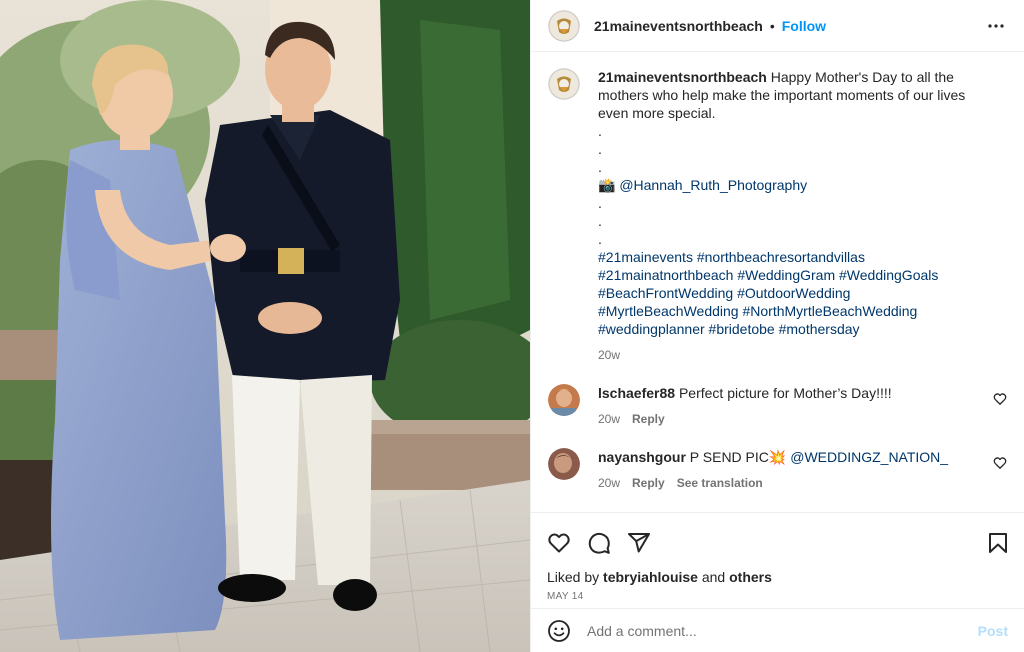 This screenshot has width=1024, height=652. What do you see at coordinates (564, 25) in the screenshot?
I see `profile-avatar` at bounding box center [564, 25].